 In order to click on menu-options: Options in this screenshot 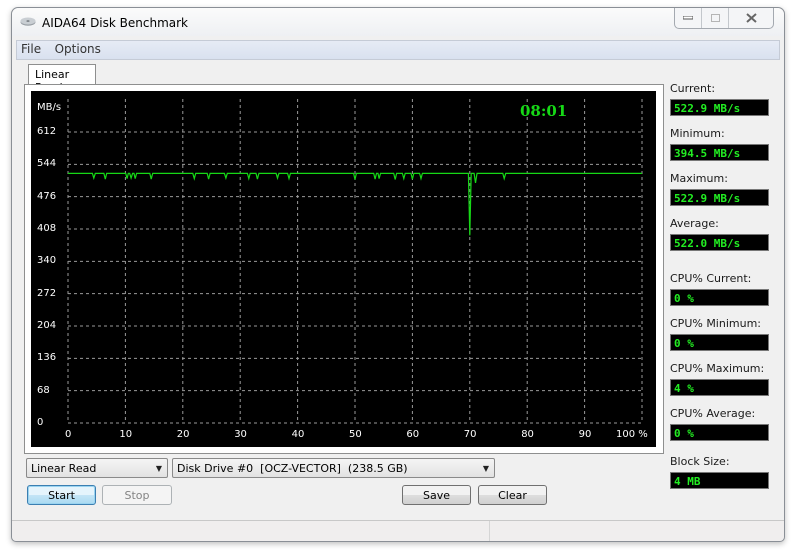, I will do `click(79, 48)`.